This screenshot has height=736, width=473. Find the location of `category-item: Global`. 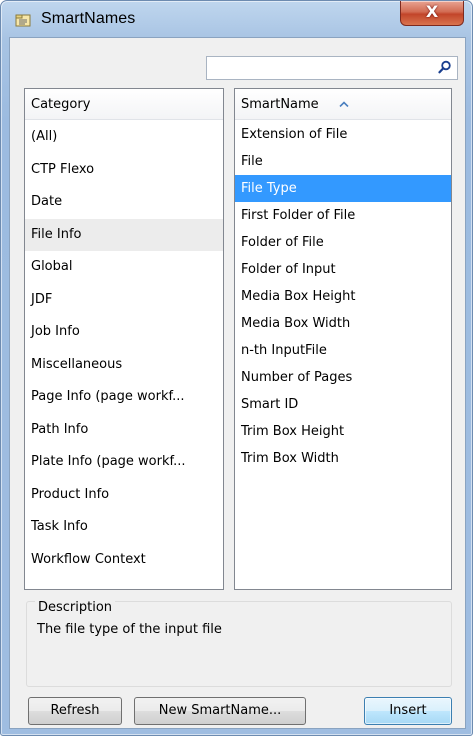

category-item: Global is located at coordinates (124, 267).